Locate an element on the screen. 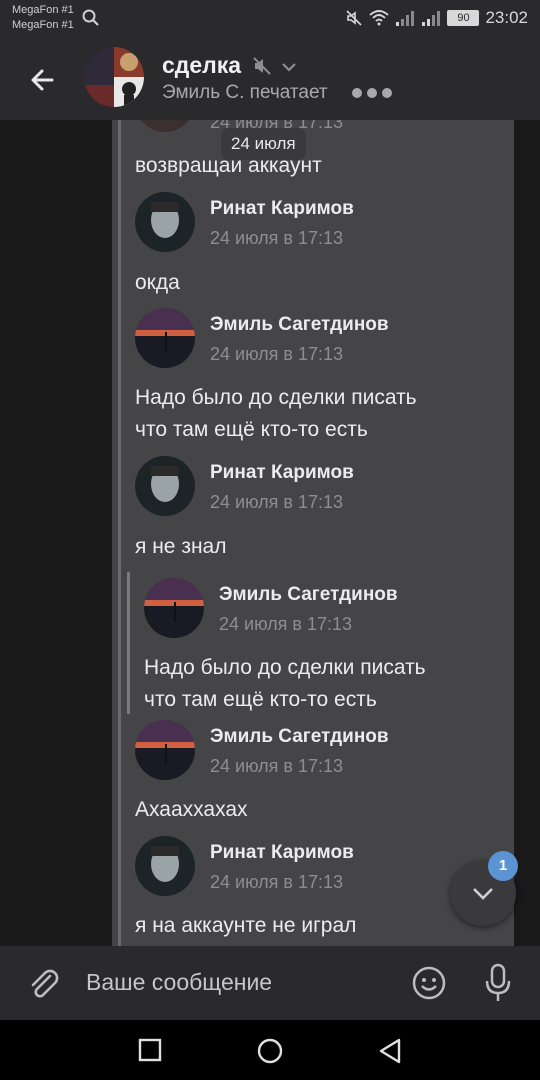 This screenshot has width=540, height=1080. back-arrow-icon is located at coordinates (44, 80).